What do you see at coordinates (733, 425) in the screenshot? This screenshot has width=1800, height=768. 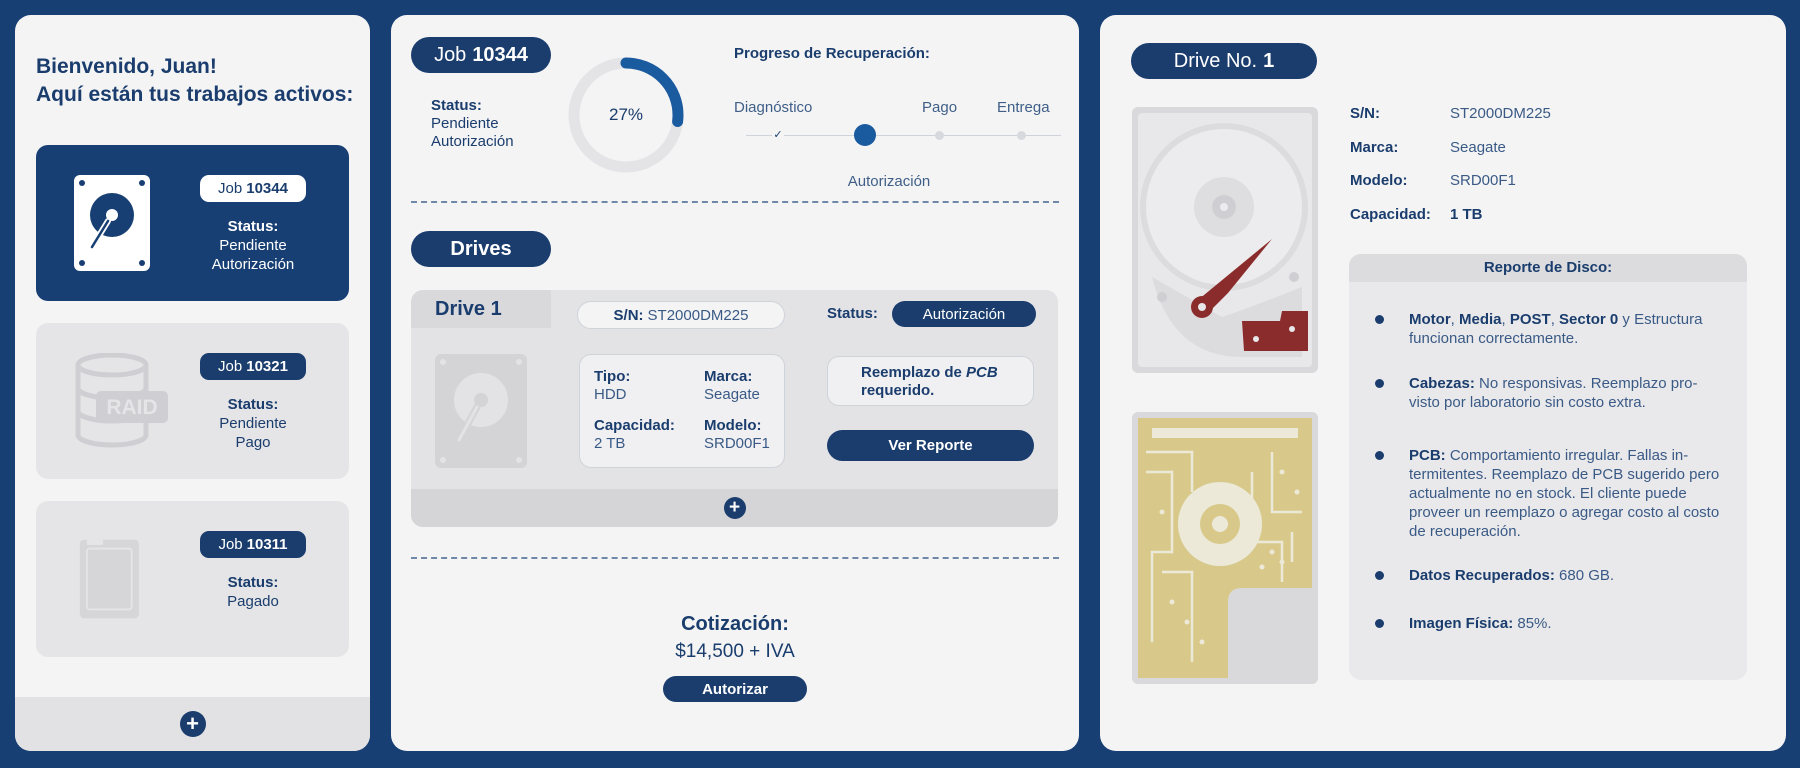 I see `spec-label: Modelo:` at bounding box center [733, 425].